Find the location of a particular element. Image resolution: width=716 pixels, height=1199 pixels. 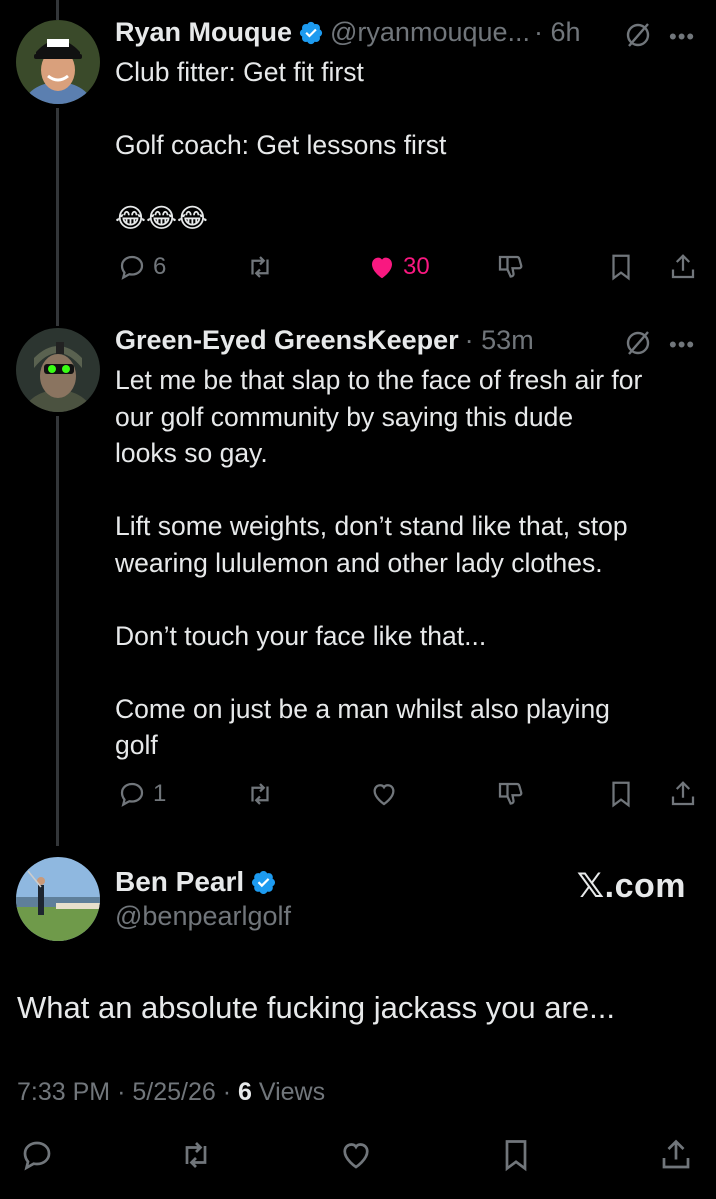

reply-button: 1 is located at coordinates (141, 794).